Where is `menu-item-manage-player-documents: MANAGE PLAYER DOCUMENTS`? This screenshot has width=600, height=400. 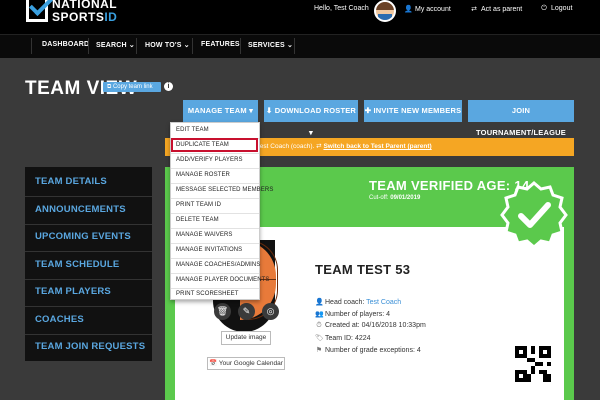 menu-item-manage-player-documents: MANAGE PLAYER DOCUMENTS is located at coordinates (223, 280).